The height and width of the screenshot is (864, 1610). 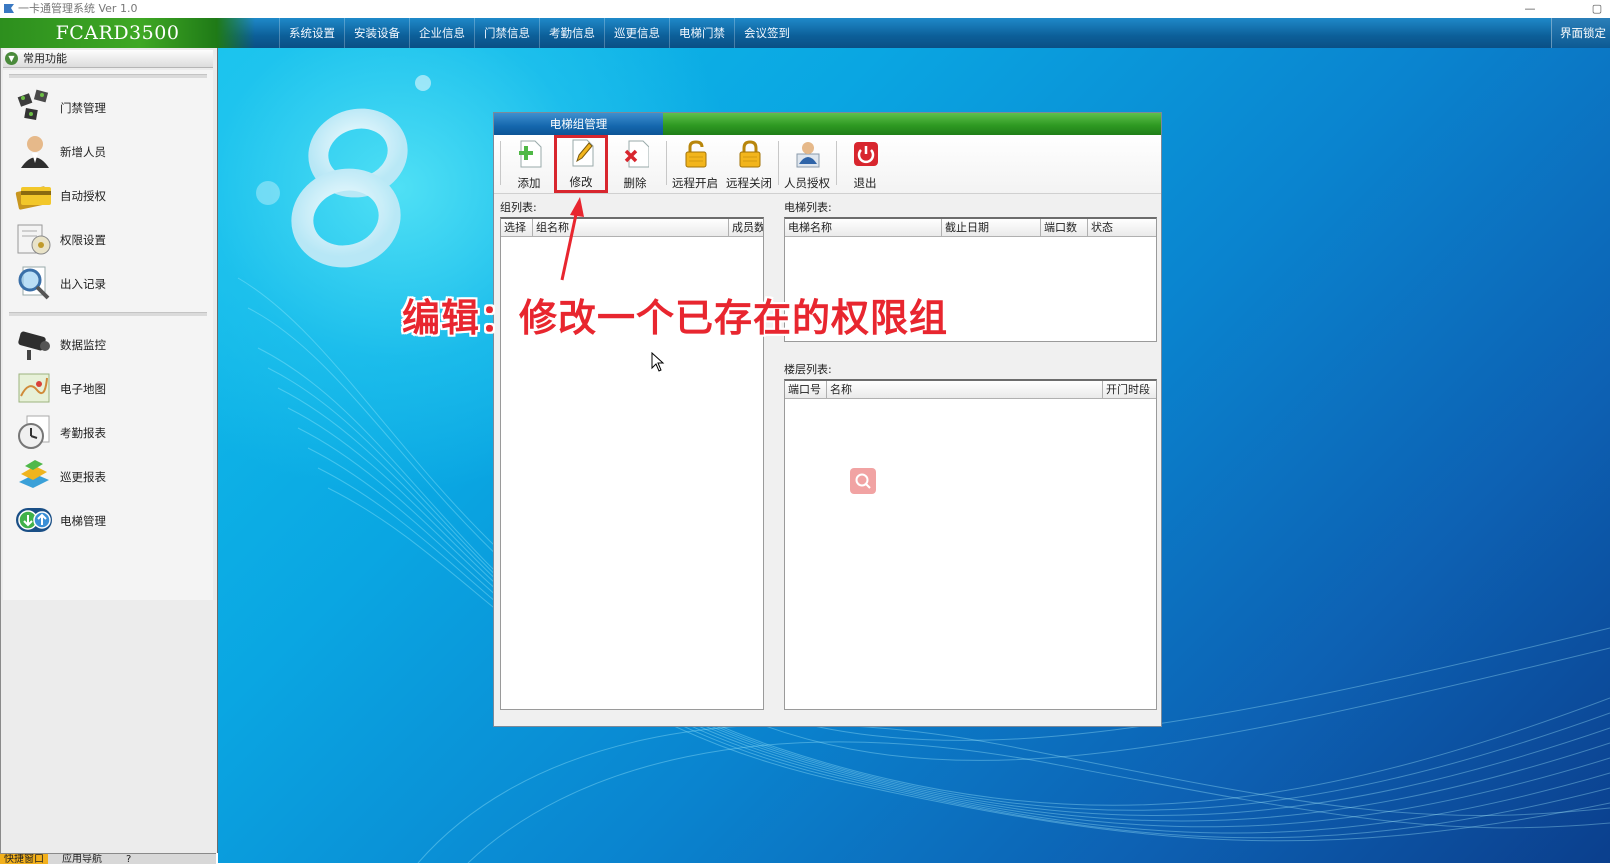 What do you see at coordinates (441, 33) in the screenshot?
I see `menu-enterprise-info: 企业信息` at bounding box center [441, 33].